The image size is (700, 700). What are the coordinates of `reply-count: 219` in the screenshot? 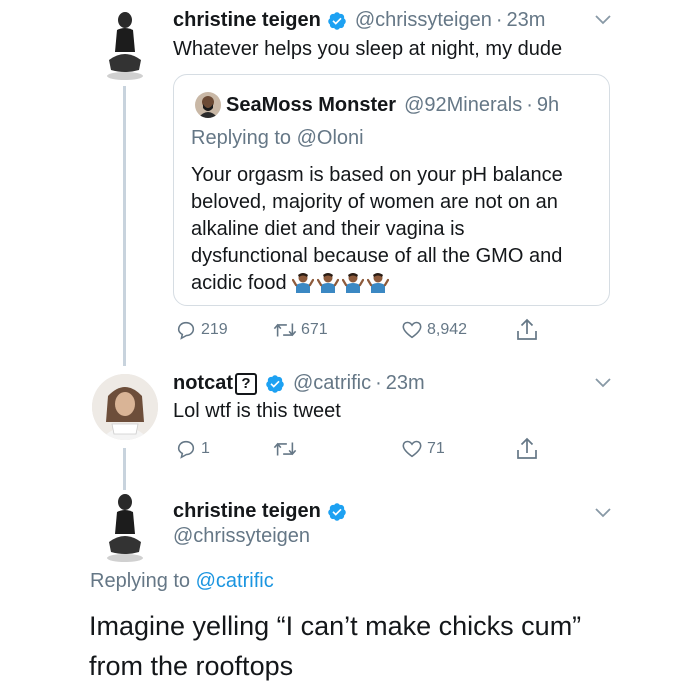 It's located at (214, 329).